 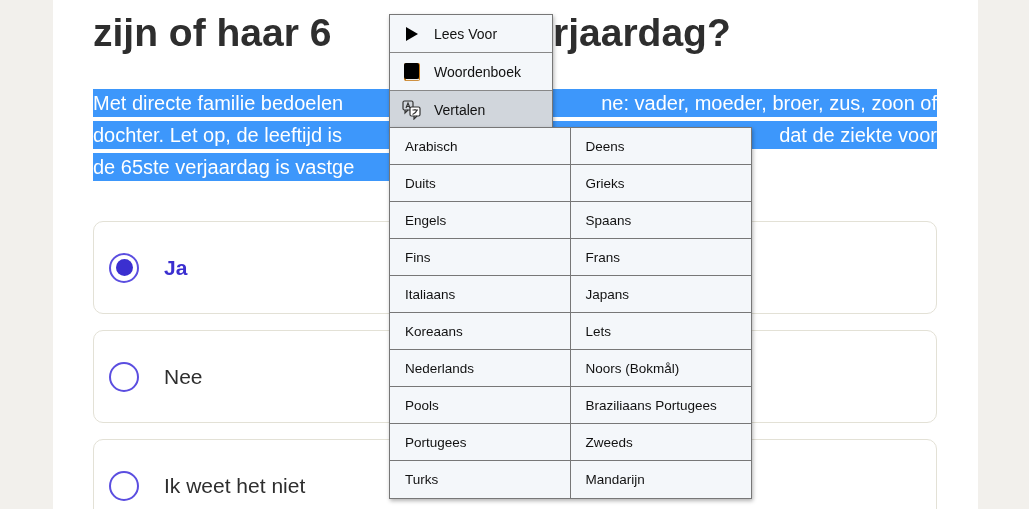 What do you see at coordinates (480, 294) in the screenshot?
I see `language-item: Italiaans` at bounding box center [480, 294].